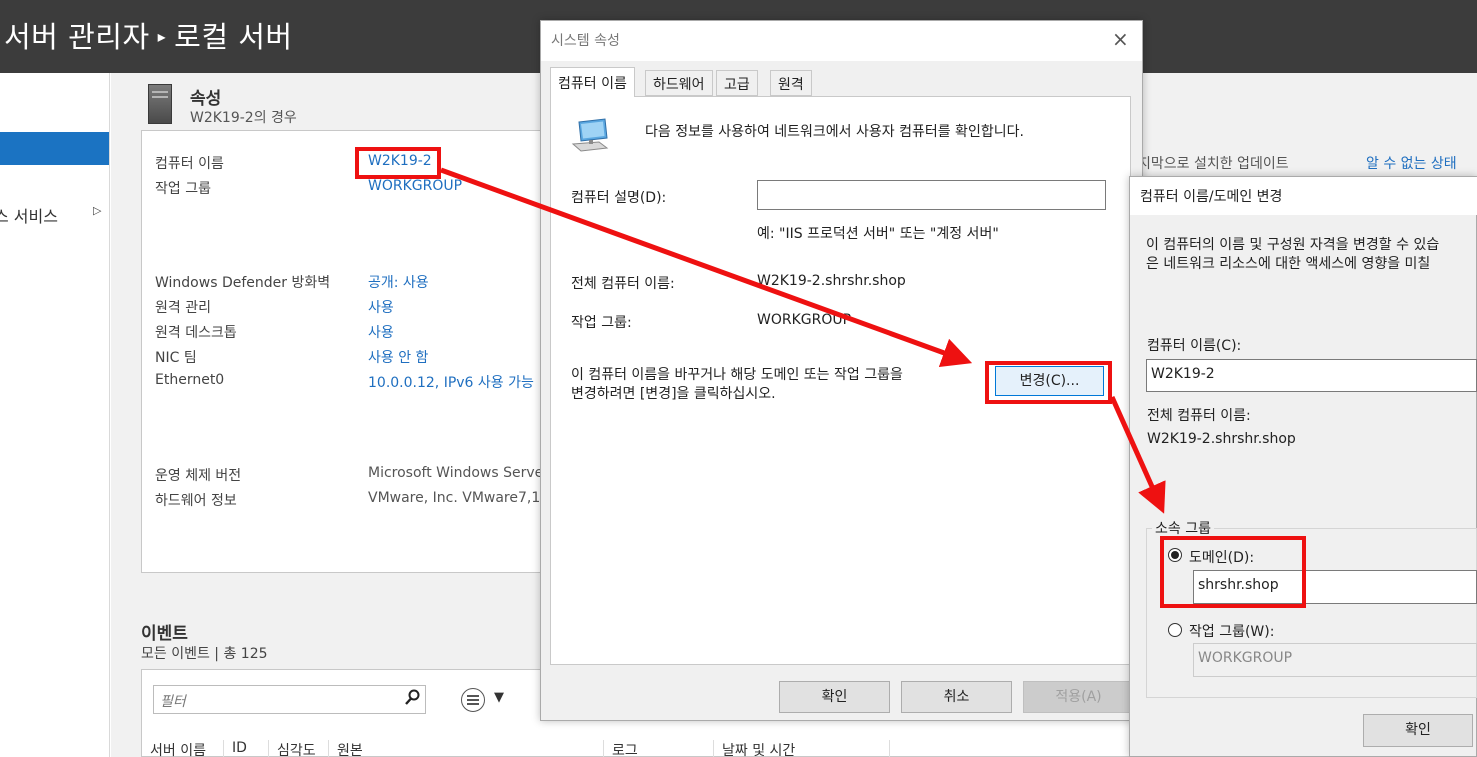  What do you see at coordinates (1183, 528) in the screenshot?
I see `member-of-legend: 소속 그룹` at bounding box center [1183, 528].